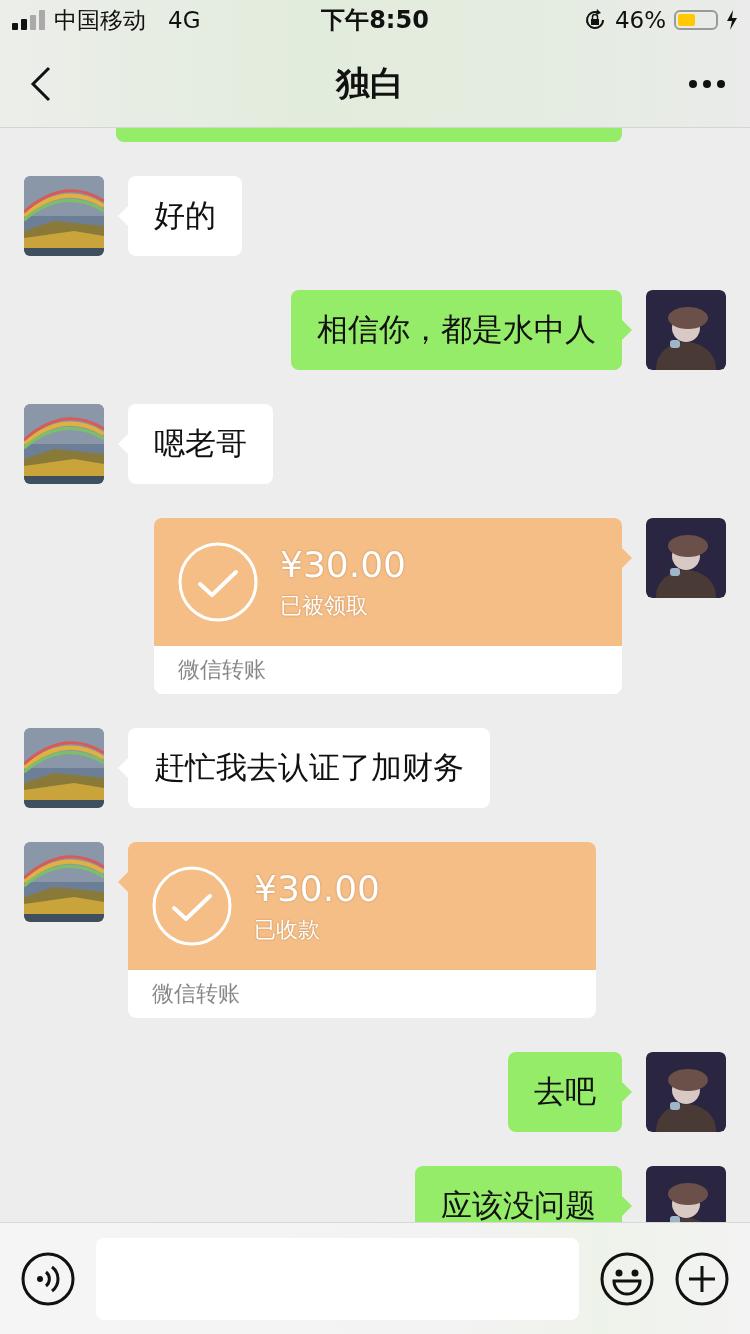 This screenshot has height=1334, width=750. Describe the element at coordinates (702, 1278) in the screenshot. I see `plus-icon` at that location.